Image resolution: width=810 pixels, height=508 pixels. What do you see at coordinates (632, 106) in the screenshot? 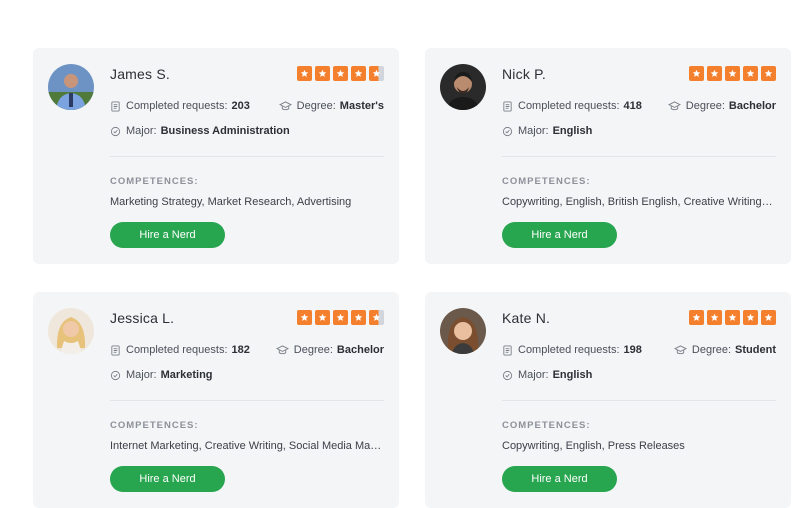
I see `requests-value: 418` at bounding box center [632, 106].